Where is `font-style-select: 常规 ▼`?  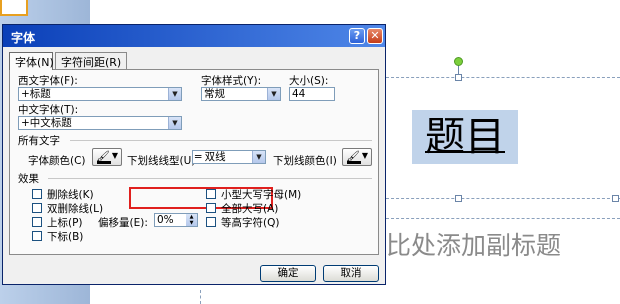
font-style-select: 常规 ▼ is located at coordinates (241, 94).